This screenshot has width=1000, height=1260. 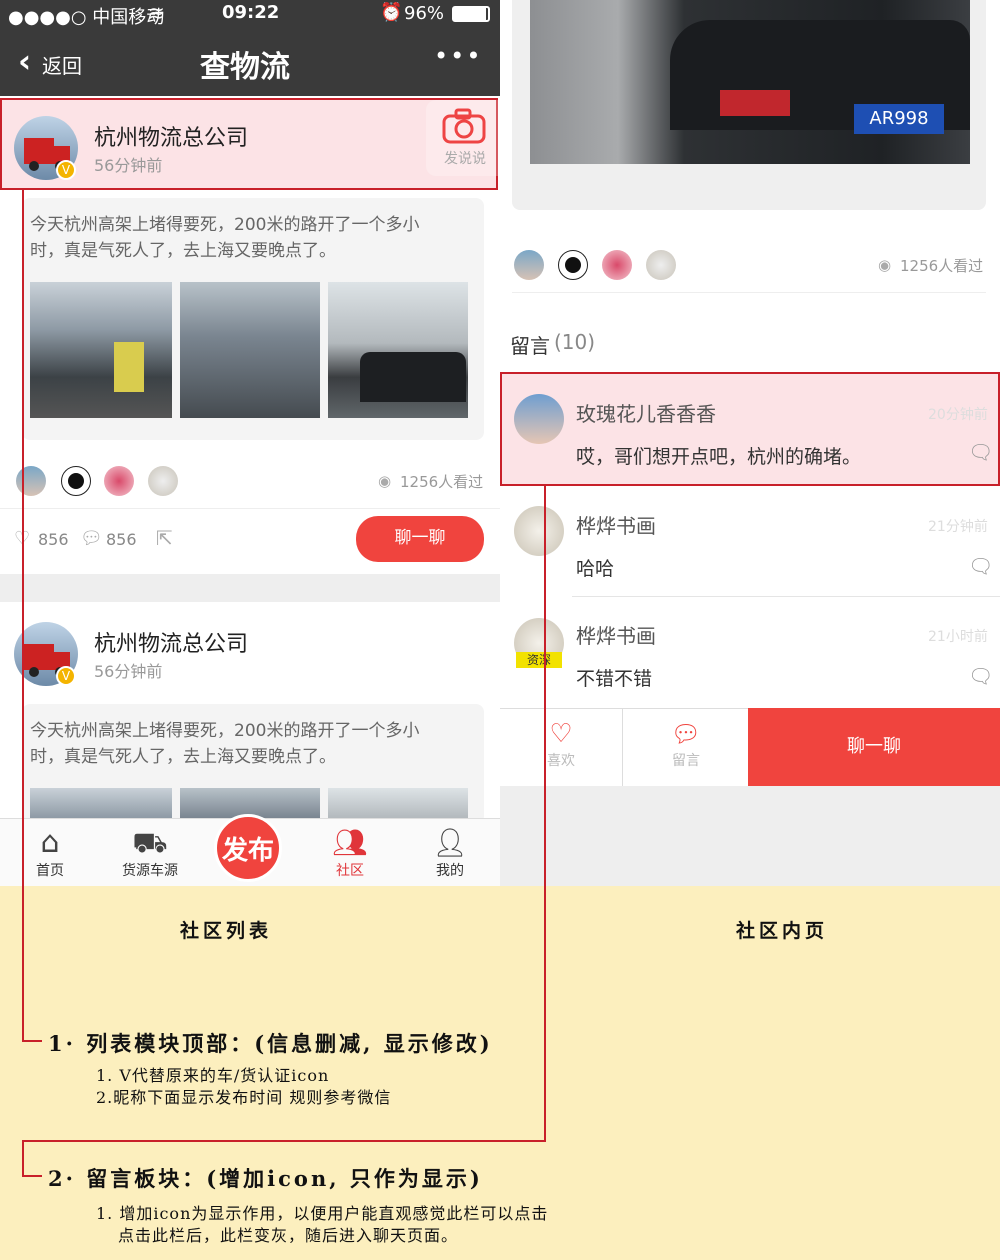 What do you see at coordinates (25, 61) in the screenshot?
I see `chevron-left-icon: ‹` at bounding box center [25, 61].